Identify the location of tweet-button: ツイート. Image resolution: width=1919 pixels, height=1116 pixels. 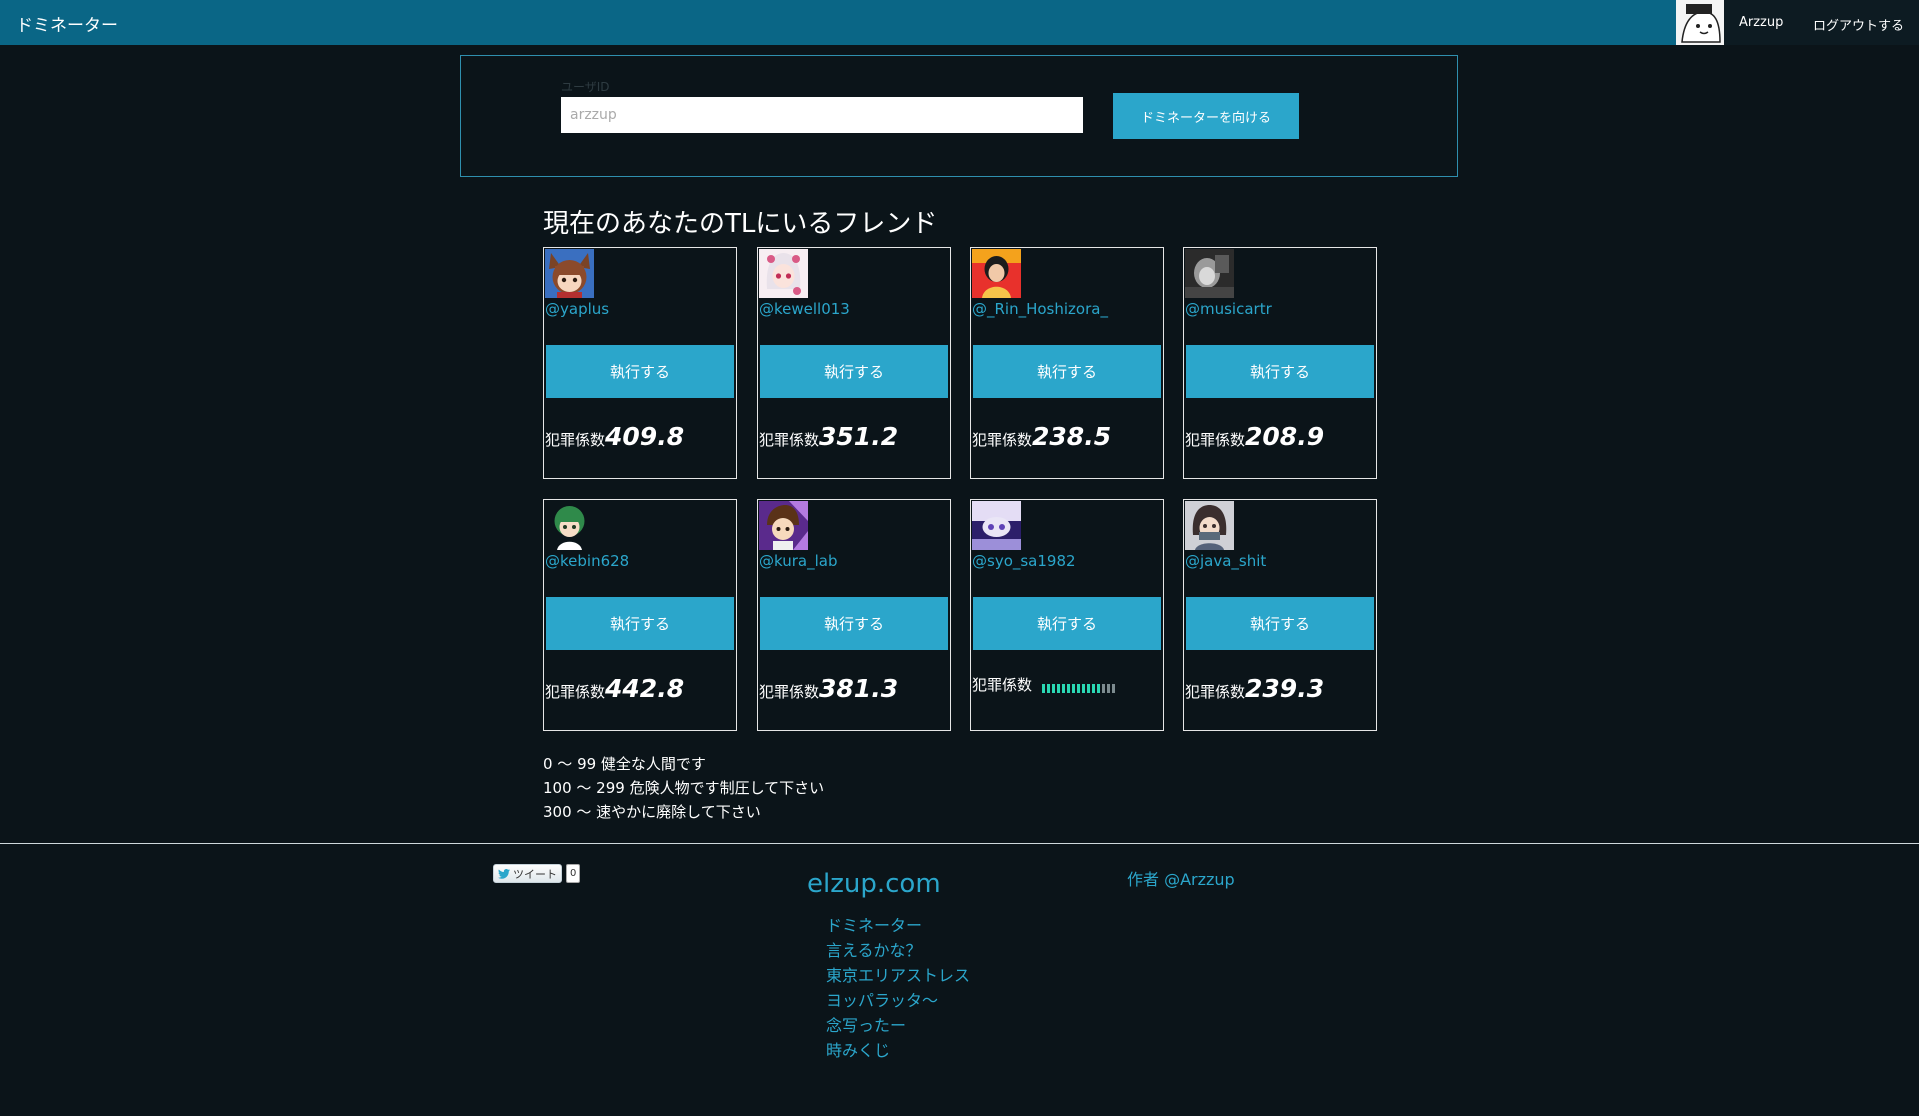
(527, 873).